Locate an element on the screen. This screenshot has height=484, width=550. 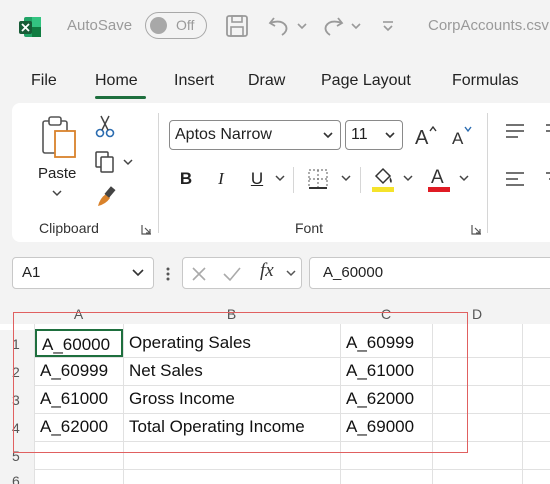
column-header-b: B is located at coordinates (231, 312).